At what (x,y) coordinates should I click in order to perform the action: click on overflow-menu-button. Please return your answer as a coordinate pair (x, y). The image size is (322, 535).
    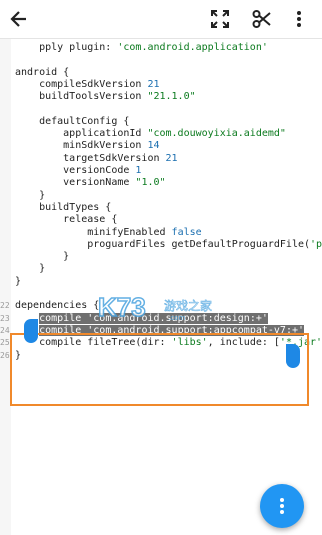
    Looking at the image, I should click on (299, 19).